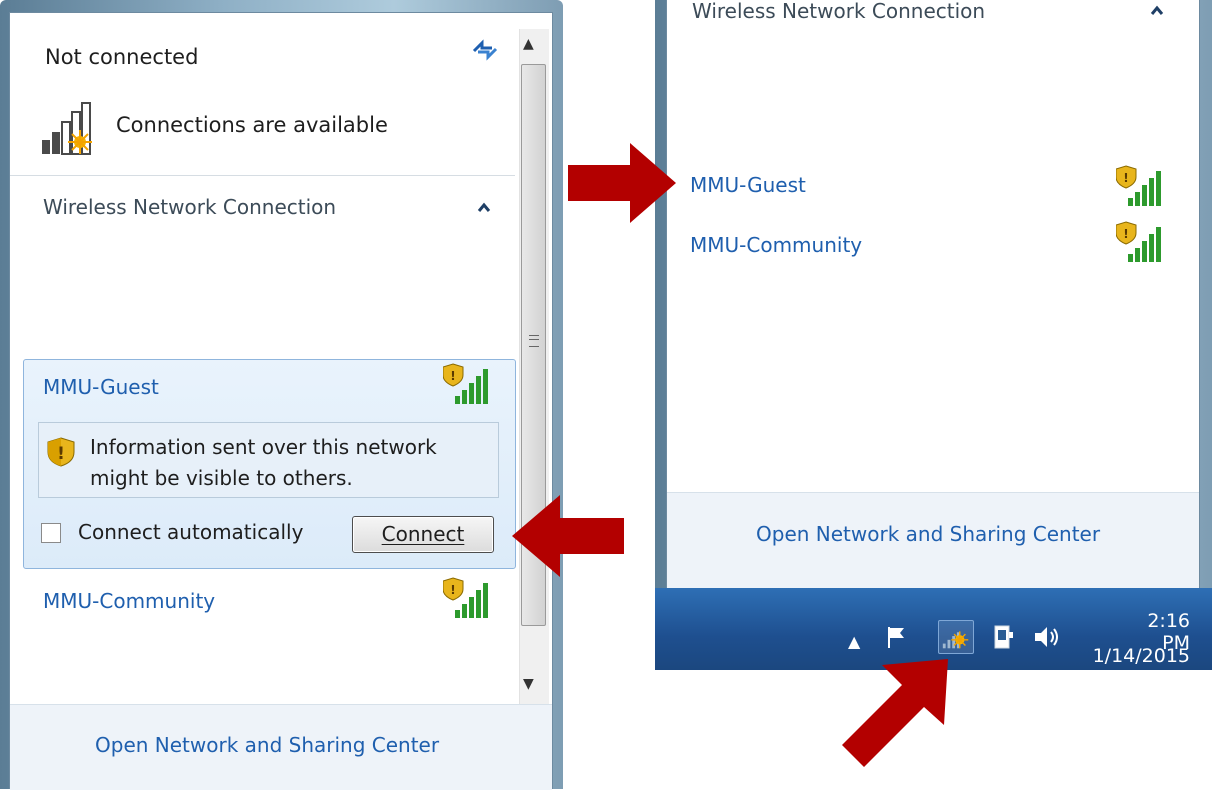 Image resolution: width=1212 pixels, height=790 pixels. I want to click on scrollbar-grip-icon, so click(534, 341).